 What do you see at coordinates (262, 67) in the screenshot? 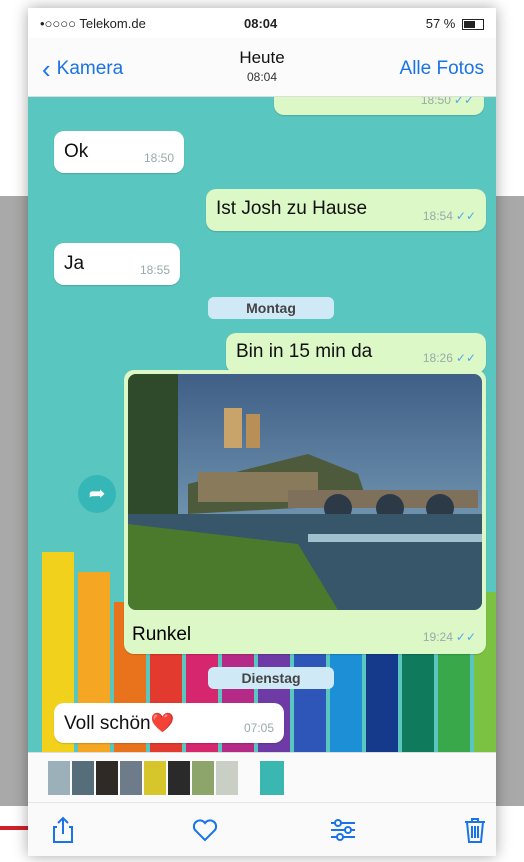
I see `nav-bar: ‹ Kamera Heute 08:04 Alle Fotos` at bounding box center [262, 67].